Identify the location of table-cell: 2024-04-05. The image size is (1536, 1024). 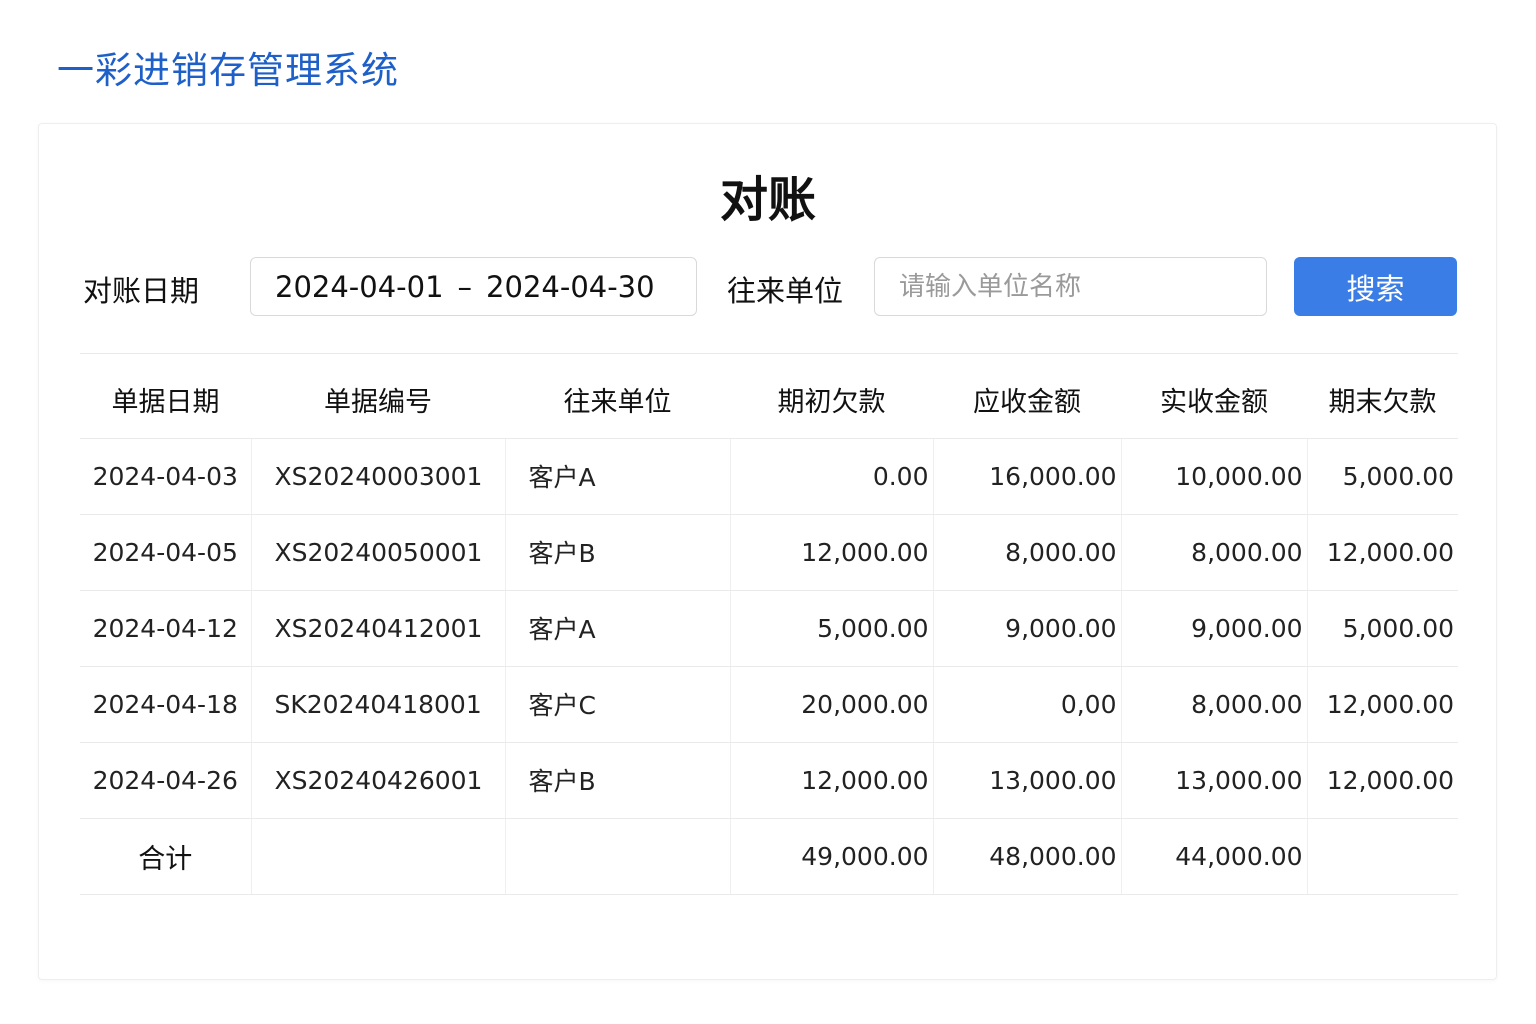
(165, 552).